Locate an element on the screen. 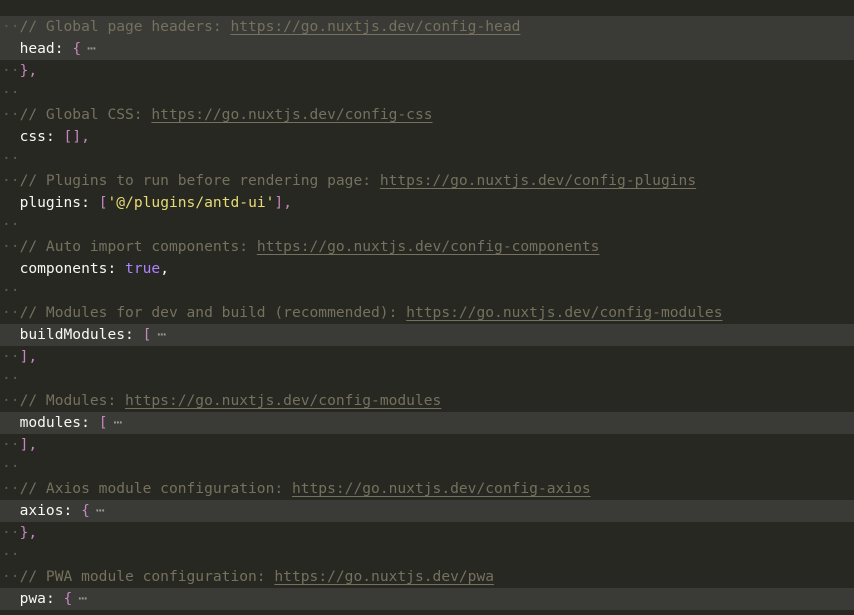  close-brace: }, is located at coordinates (28, 70).